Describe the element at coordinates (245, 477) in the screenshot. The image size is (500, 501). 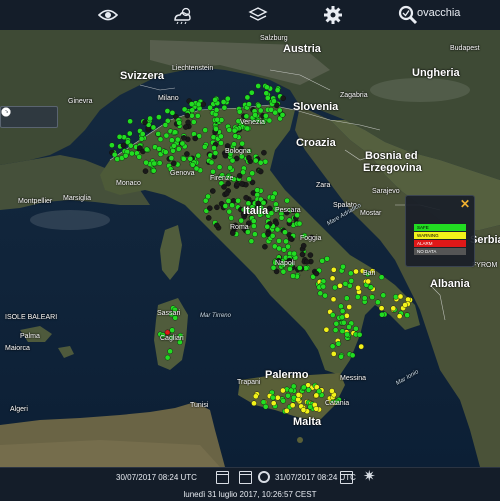
I see `end-calendar-icon` at that location.